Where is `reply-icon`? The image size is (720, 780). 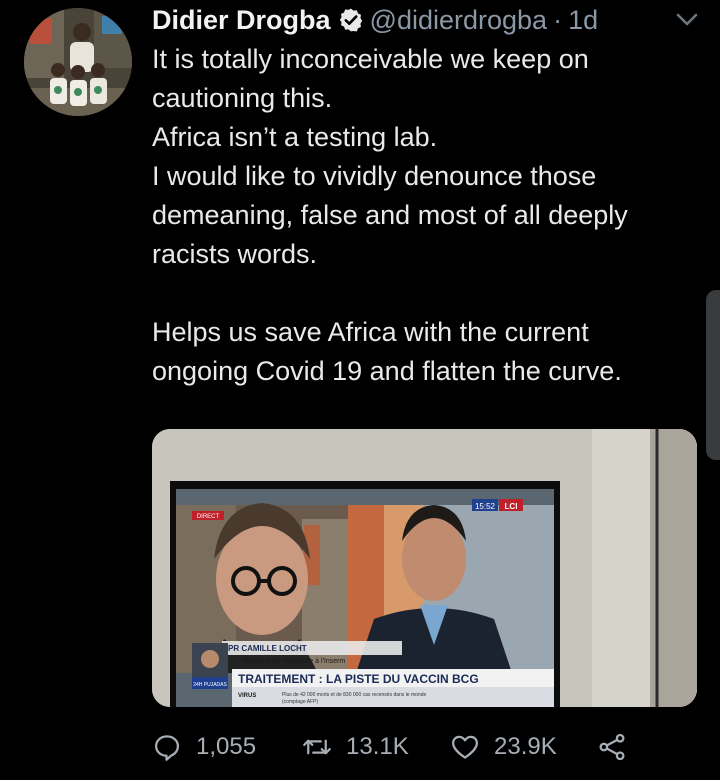 reply-icon is located at coordinates (167, 748).